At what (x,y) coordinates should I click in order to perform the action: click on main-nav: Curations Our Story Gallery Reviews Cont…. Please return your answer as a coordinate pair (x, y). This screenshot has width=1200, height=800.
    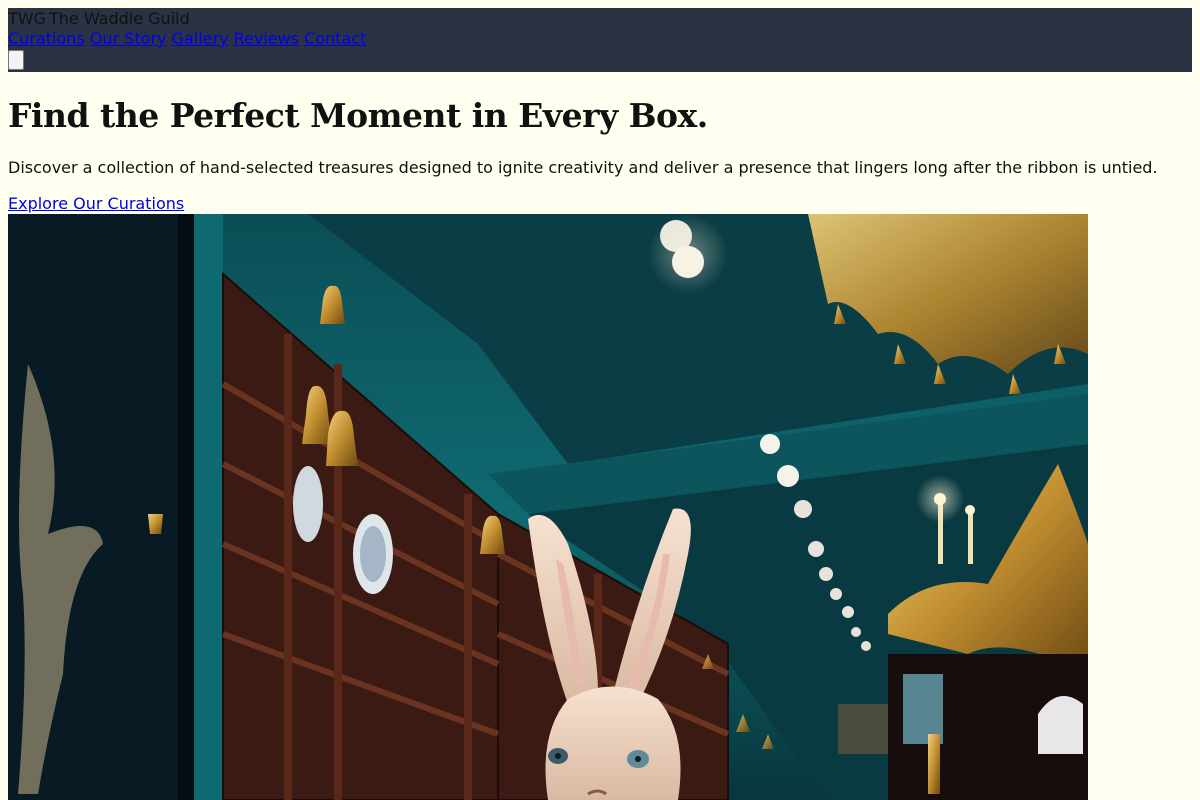
    Looking at the image, I should click on (187, 39).